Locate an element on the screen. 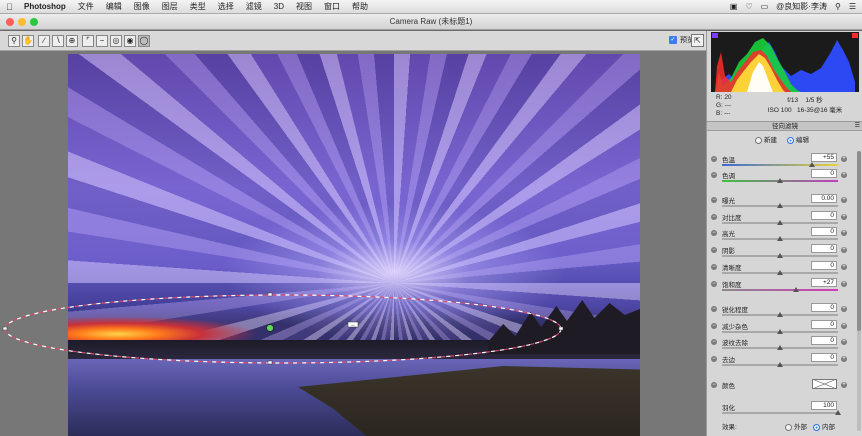 The image size is (862, 436). menu-3d: 3D is located at coordinates (279, 6).